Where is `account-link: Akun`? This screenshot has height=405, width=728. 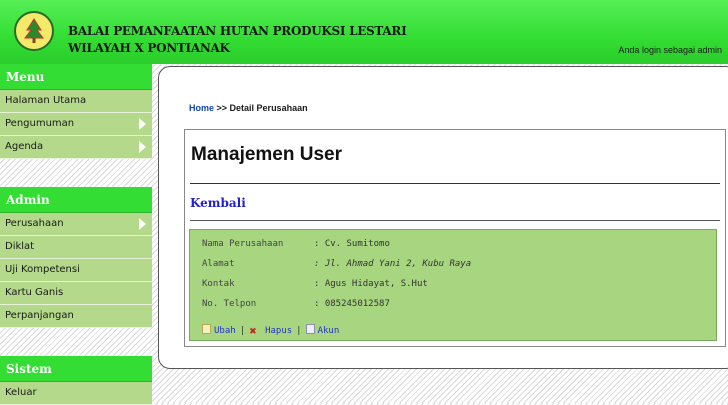
account-link: Akun is located at coordinates (329, 331).